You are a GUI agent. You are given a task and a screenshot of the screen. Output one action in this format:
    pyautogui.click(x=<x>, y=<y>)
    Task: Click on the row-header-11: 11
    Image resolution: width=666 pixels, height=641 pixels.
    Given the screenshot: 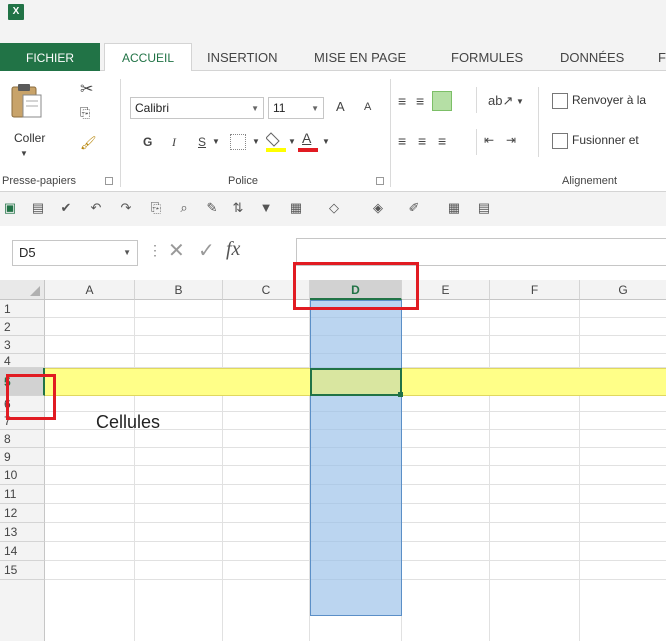 What is the action you would take?
    pyautogui.click(x=22, y=494)
    